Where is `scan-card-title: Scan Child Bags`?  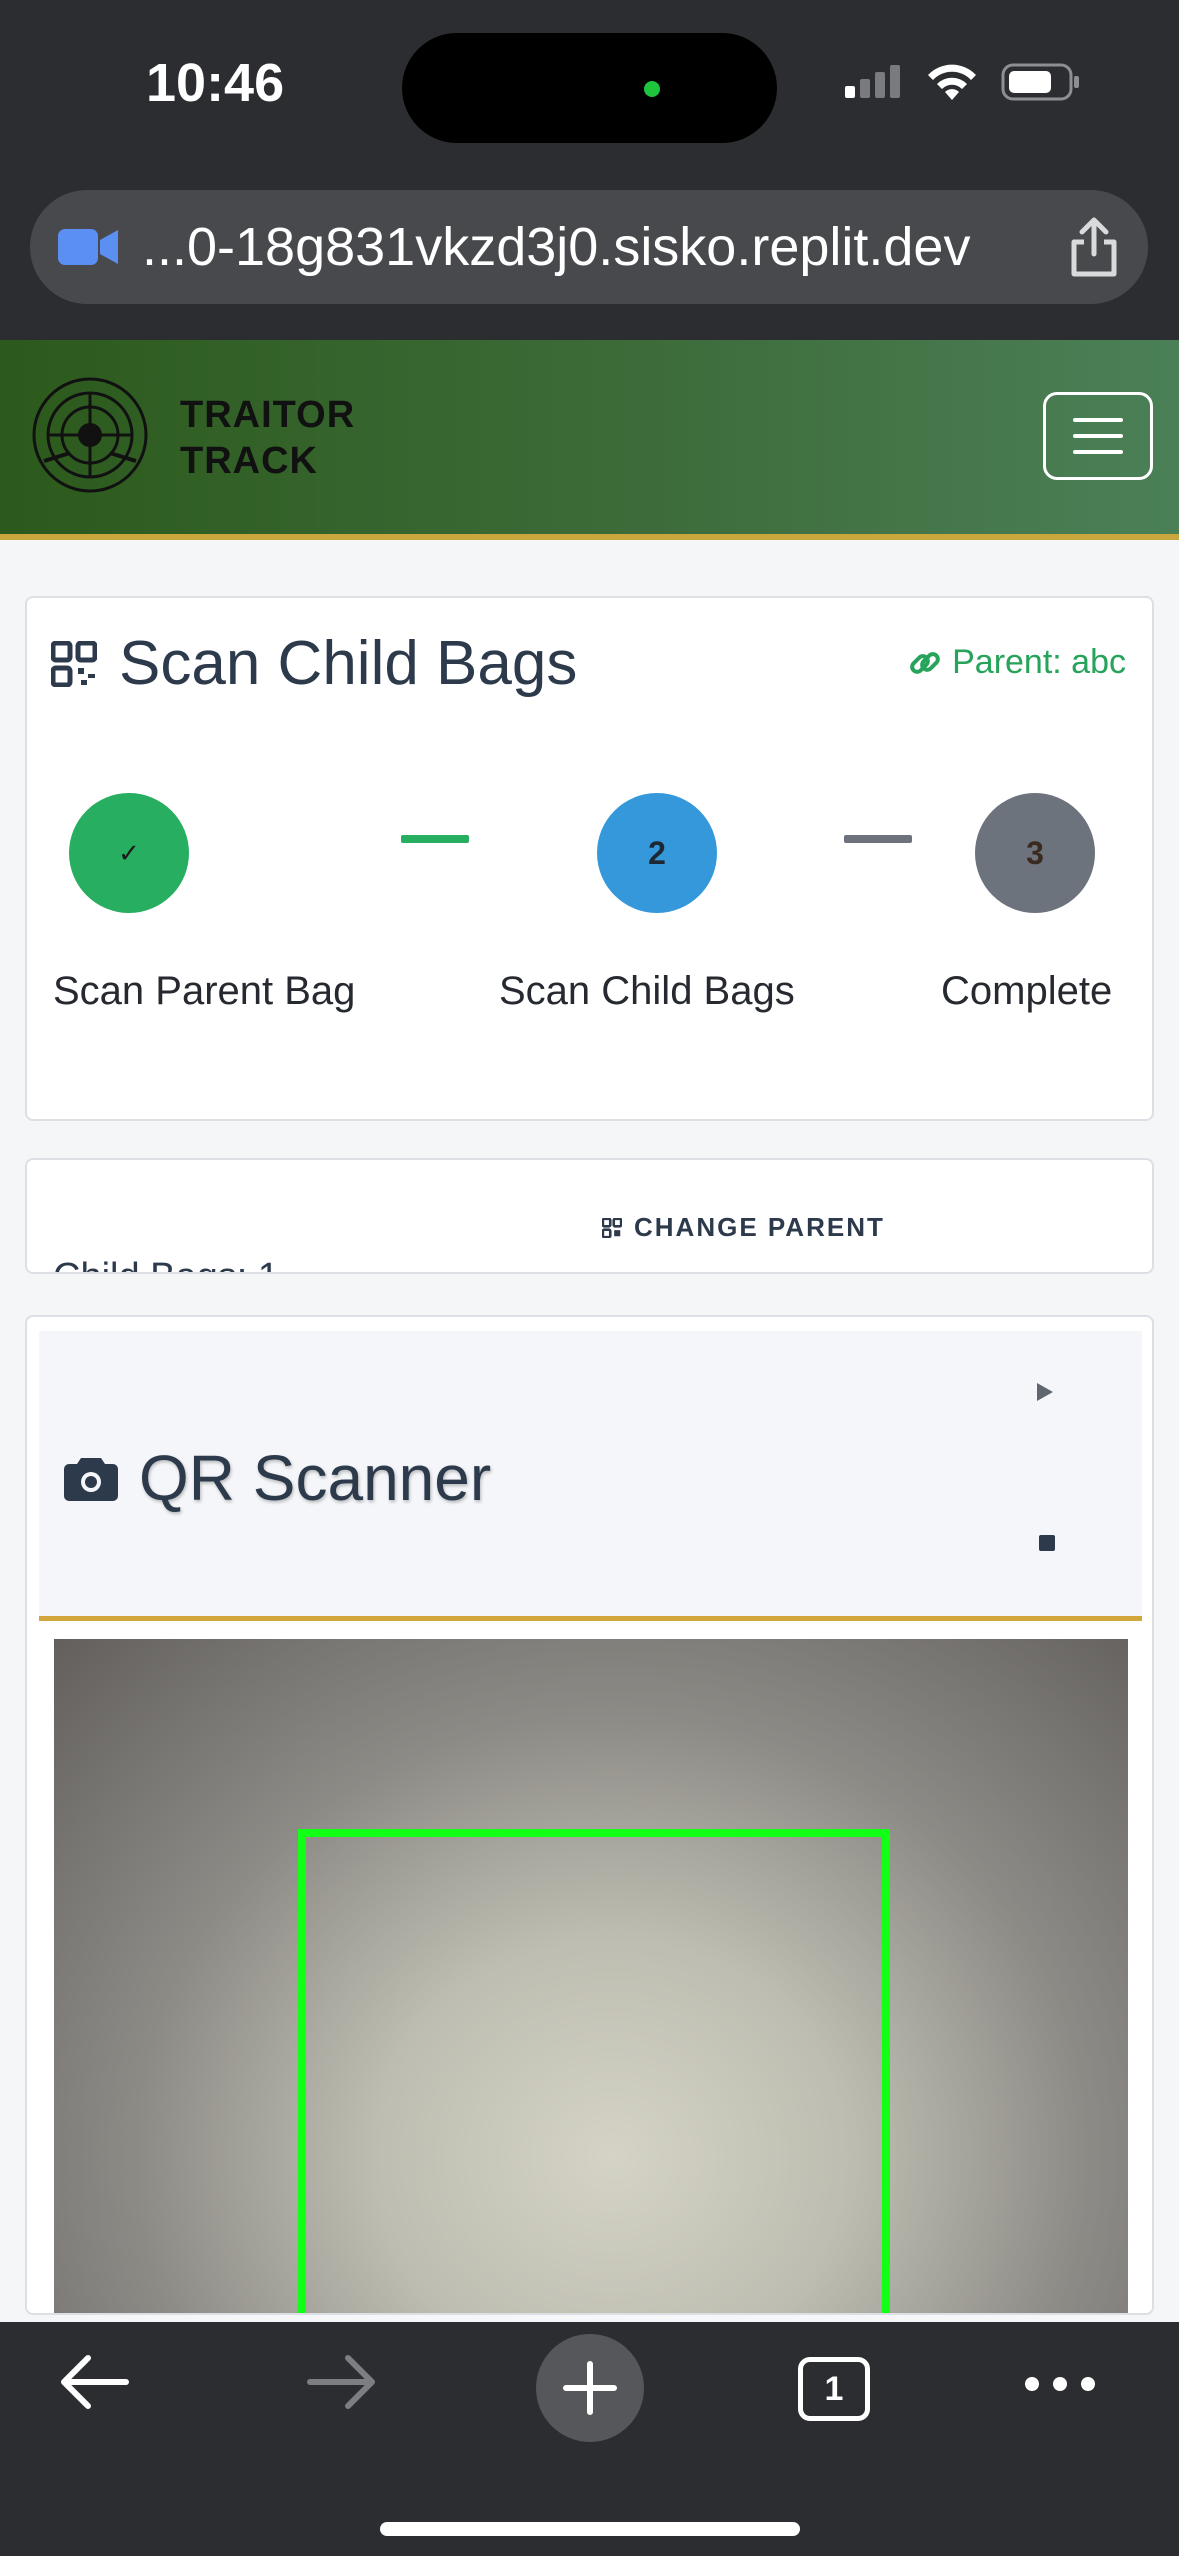 scan-card-title: Scan Child Bags is located at coordinates (314, 663).